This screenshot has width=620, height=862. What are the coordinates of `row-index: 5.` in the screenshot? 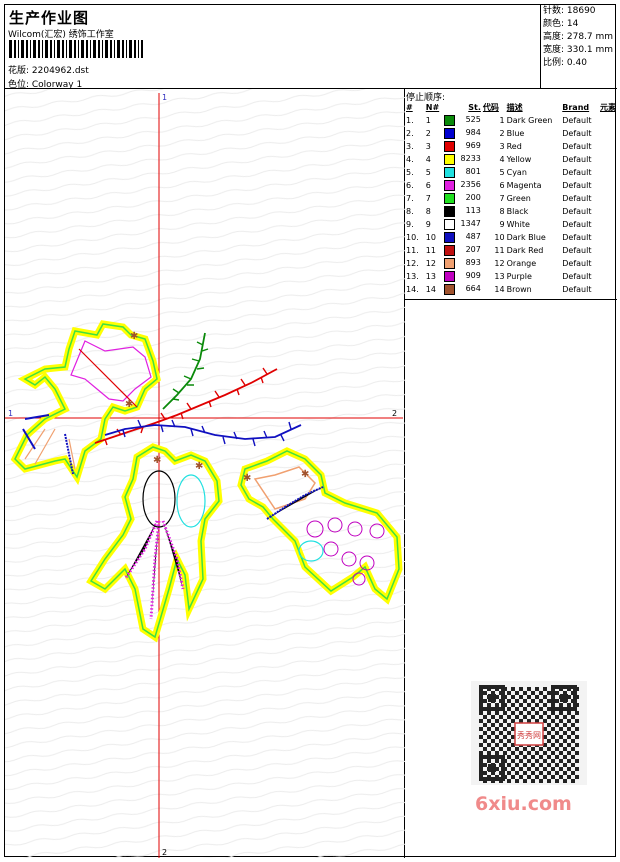 It's located at (410, 172).